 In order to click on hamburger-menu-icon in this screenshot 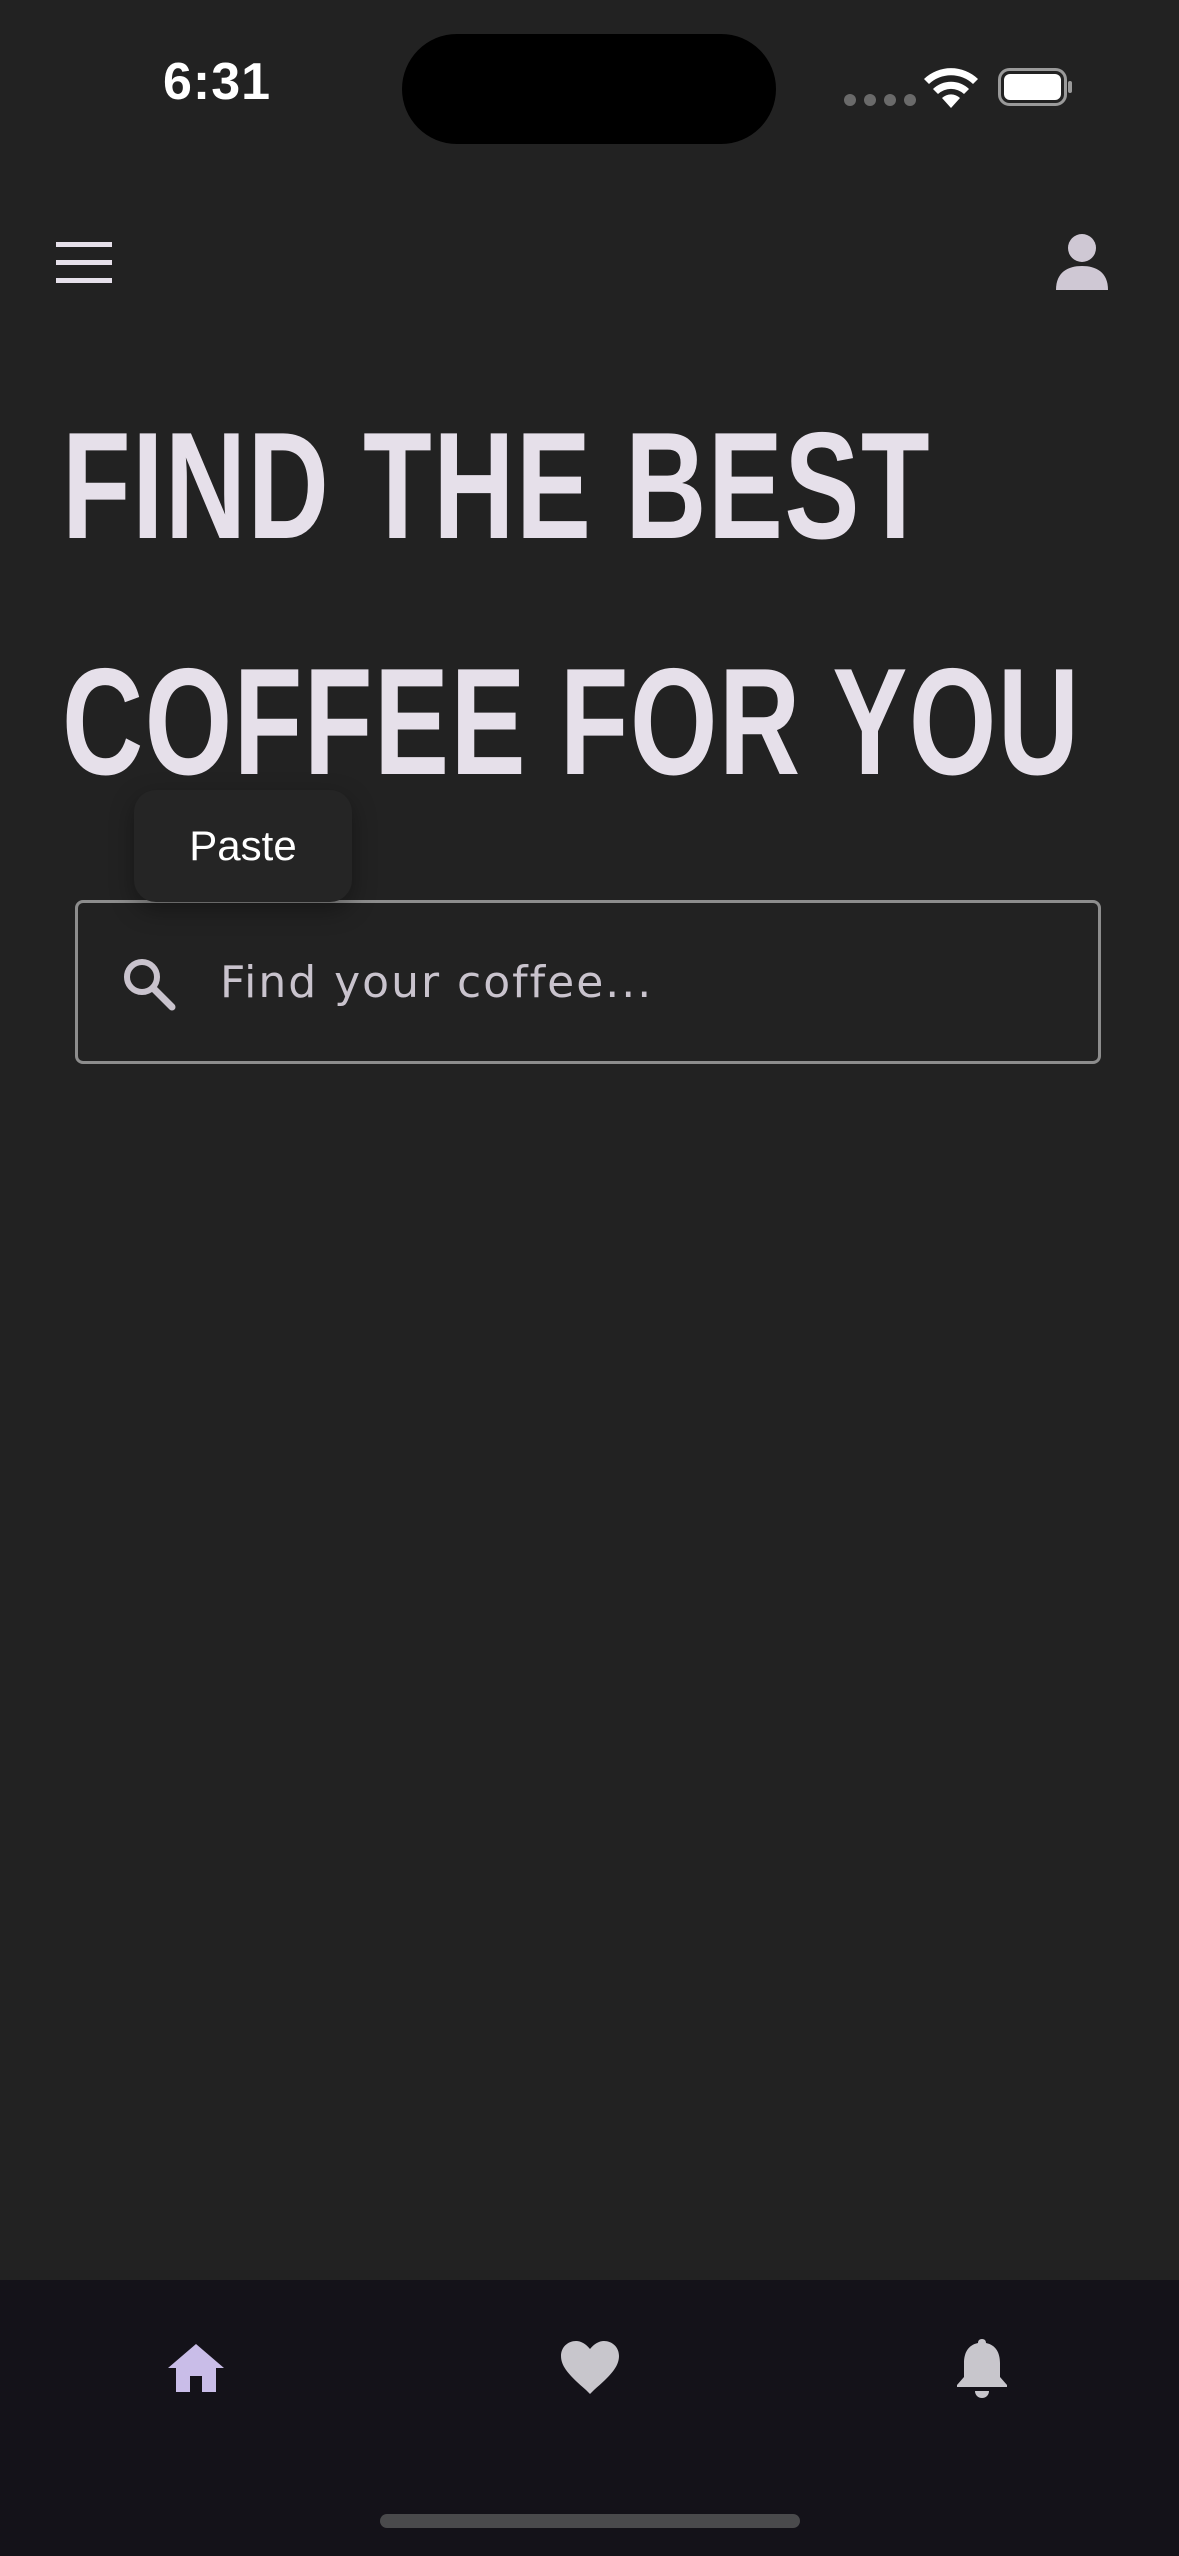, I will do `click(84, 262)`.